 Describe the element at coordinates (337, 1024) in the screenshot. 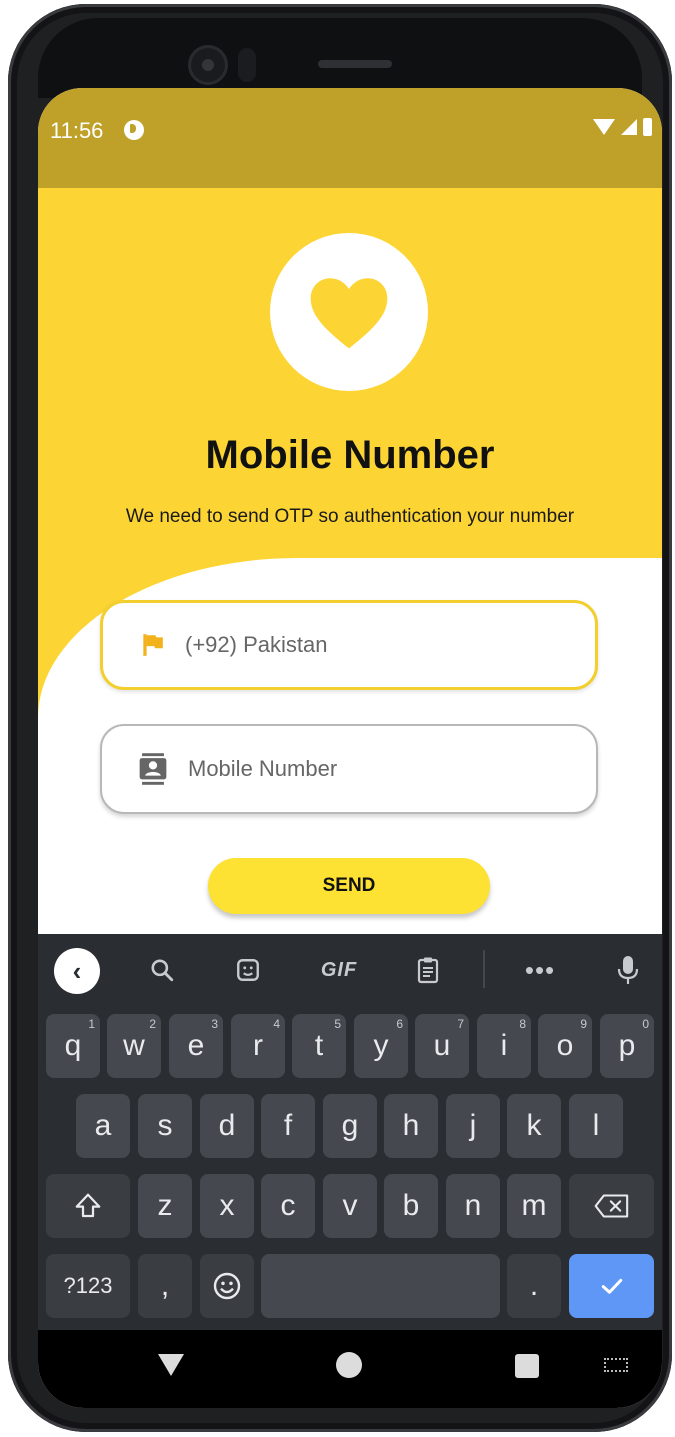

I see `key-hint: 5` at that location.